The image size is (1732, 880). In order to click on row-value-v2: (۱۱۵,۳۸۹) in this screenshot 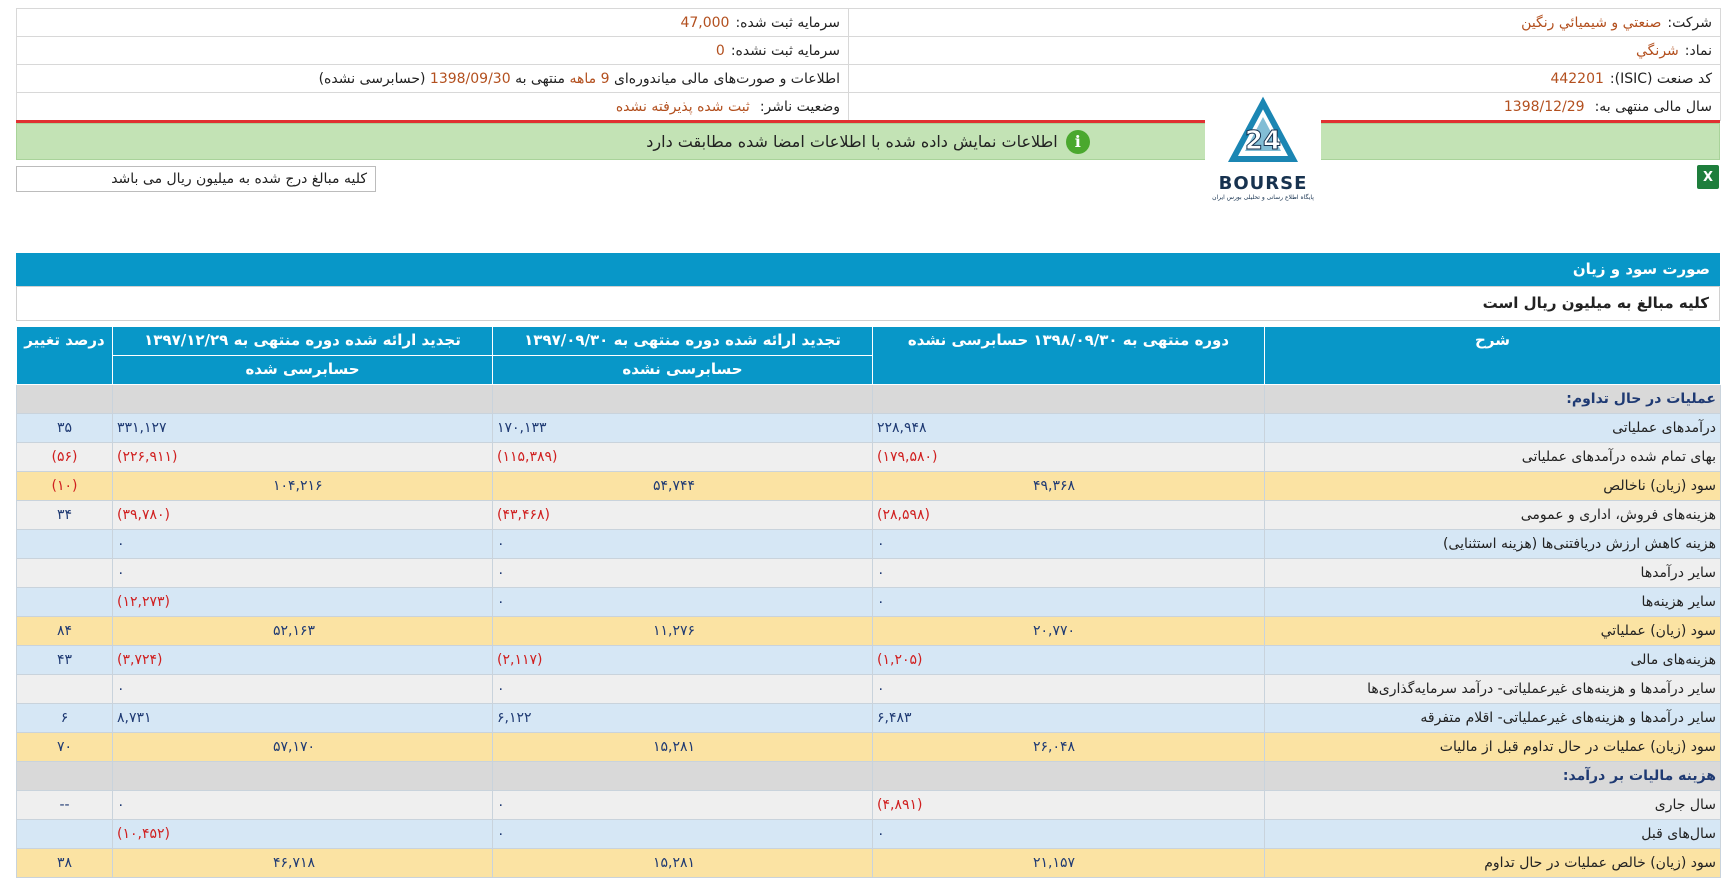, I will do `click(682, 457)`.